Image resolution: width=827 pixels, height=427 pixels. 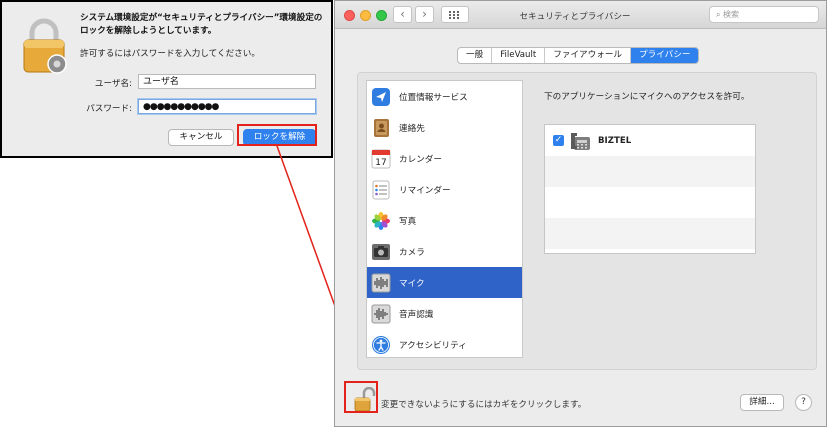 What do you see at coordinates (381, 345) in the screenshot?
I see `accessibility-person-icon` at bounding box center [381, 345].